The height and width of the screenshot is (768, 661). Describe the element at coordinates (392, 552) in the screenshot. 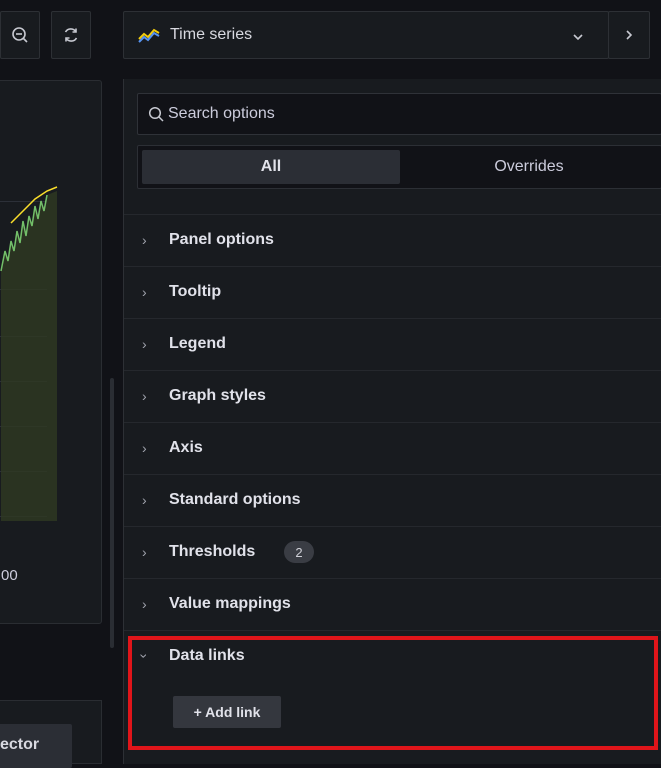

I see `section-thresholds: › Thresholds 2` at that location.